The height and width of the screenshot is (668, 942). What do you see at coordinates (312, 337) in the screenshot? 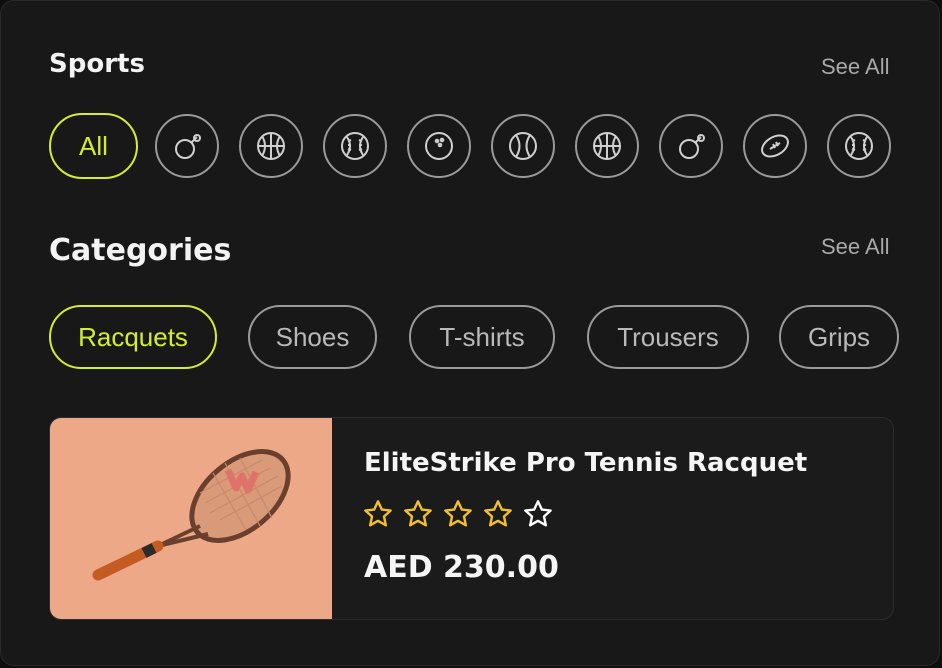
I see `category-shoes: Shoes` at bounding box center [312, 337].